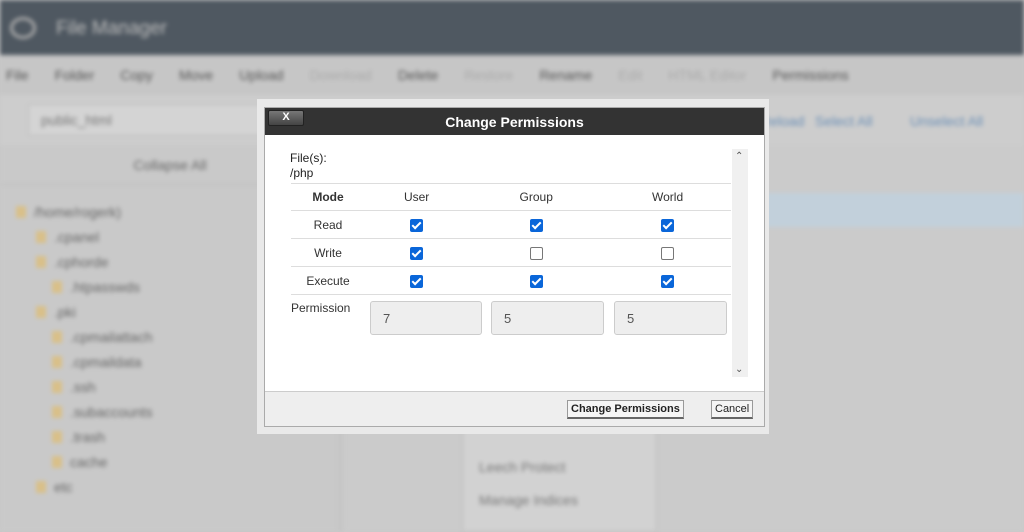  What do you see at coordinates (559, 467) in the screenshot?
I see `menu-item-leech-protect: Leech Protect` at bounding box center [559, 467].